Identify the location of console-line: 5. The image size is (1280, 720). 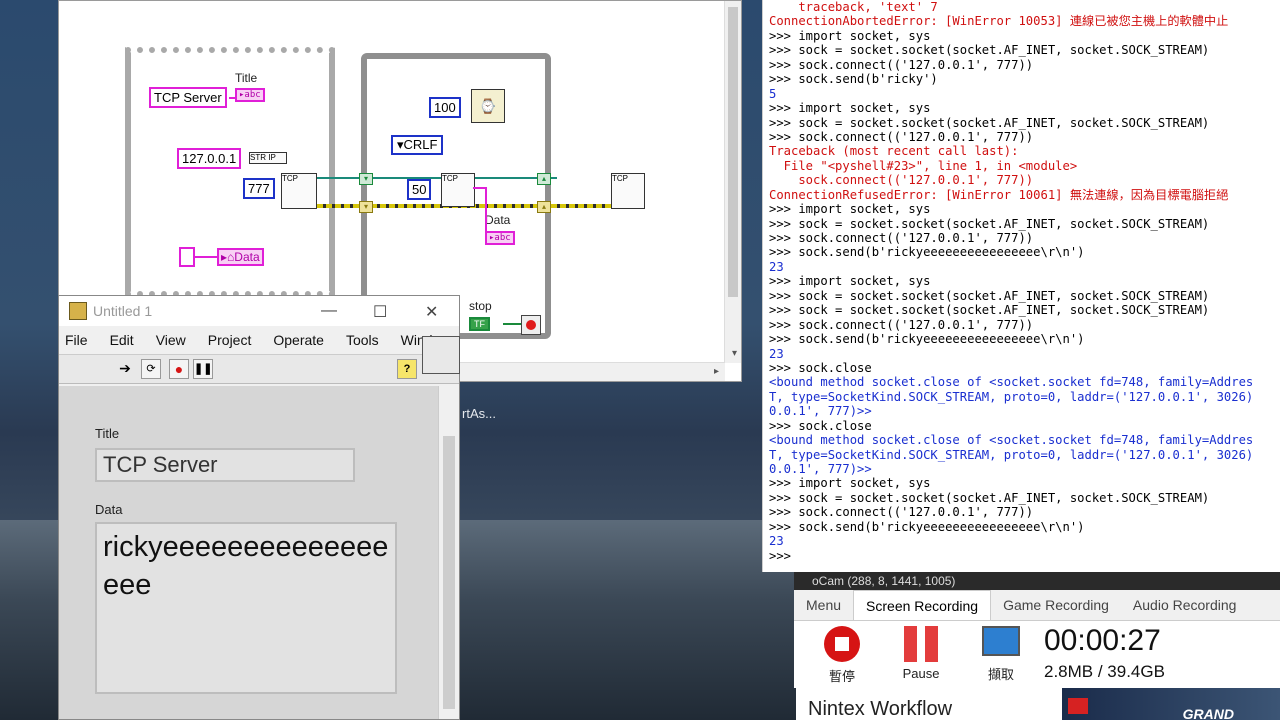
(1021, 94).